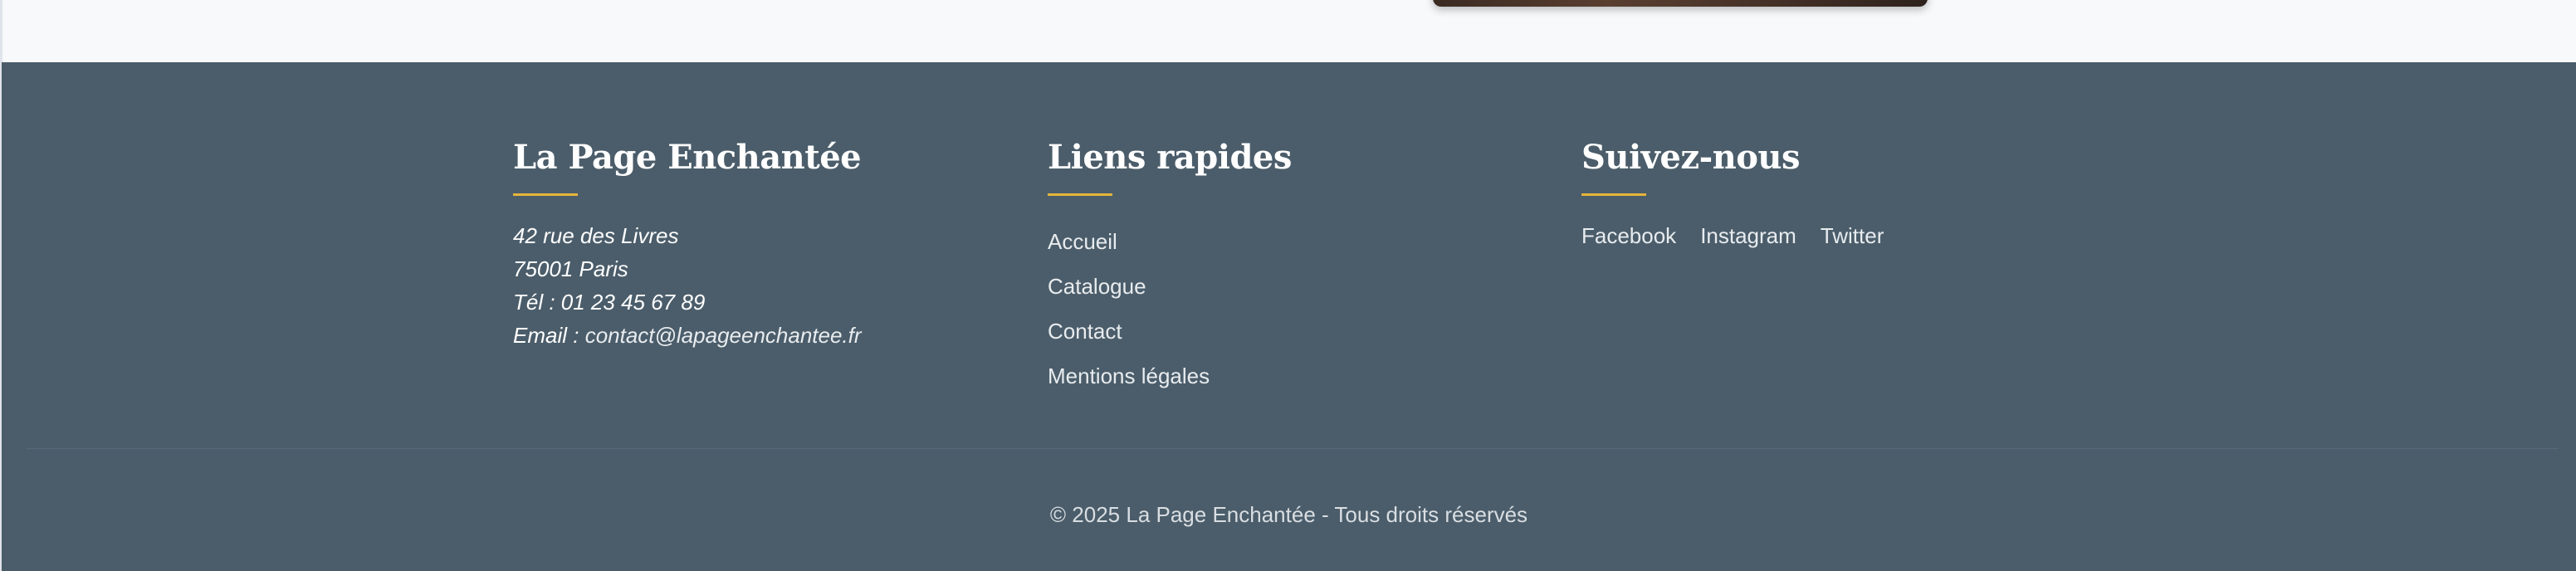 The width and height of the screenshot is (2576, 571). I want to click on link-mentions-legales: Mentions légales, so click(1170, 376).